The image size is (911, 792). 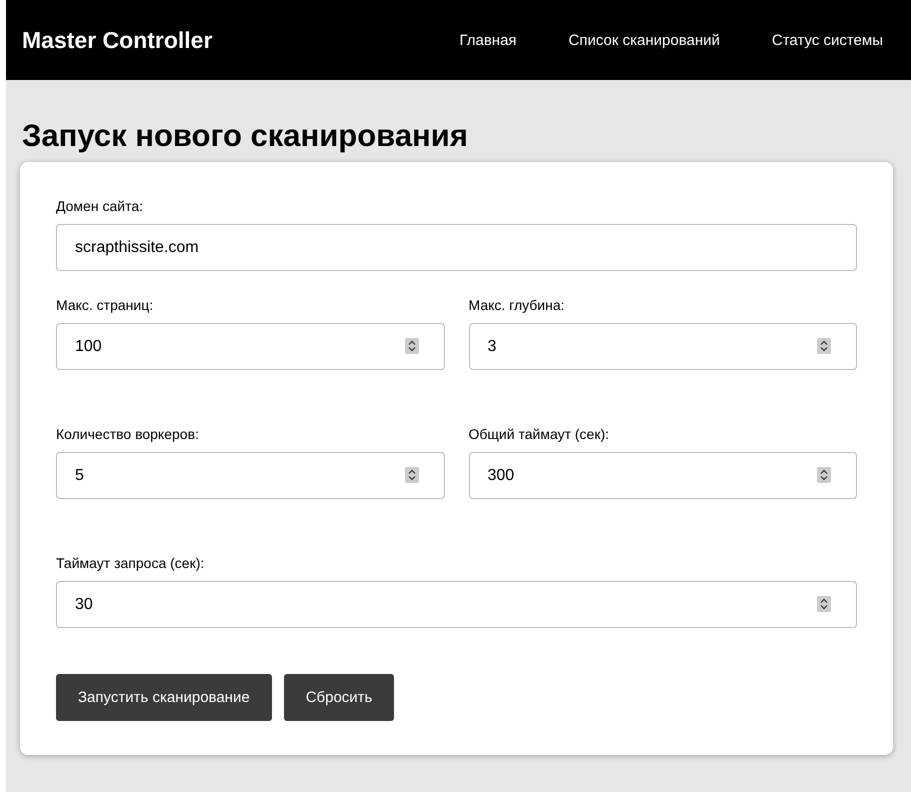 What do you see at coordinates (456, 604) in the screenshot?
I see `input-field: 30` at bounding box center [456, 604].